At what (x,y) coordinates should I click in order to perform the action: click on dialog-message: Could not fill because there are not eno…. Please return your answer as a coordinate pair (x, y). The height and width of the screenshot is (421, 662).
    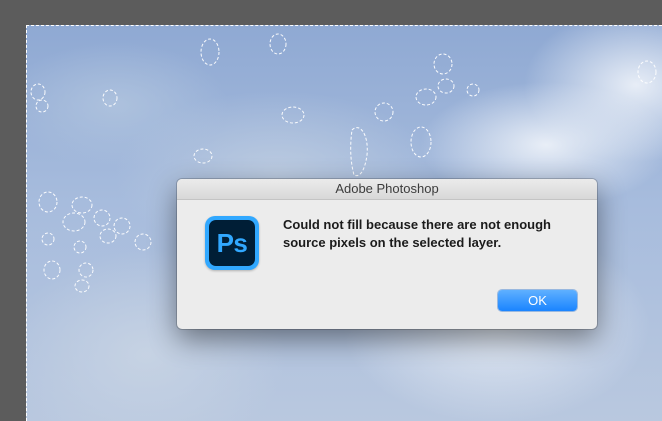
    Looking at the image, I should click on (417, 233).